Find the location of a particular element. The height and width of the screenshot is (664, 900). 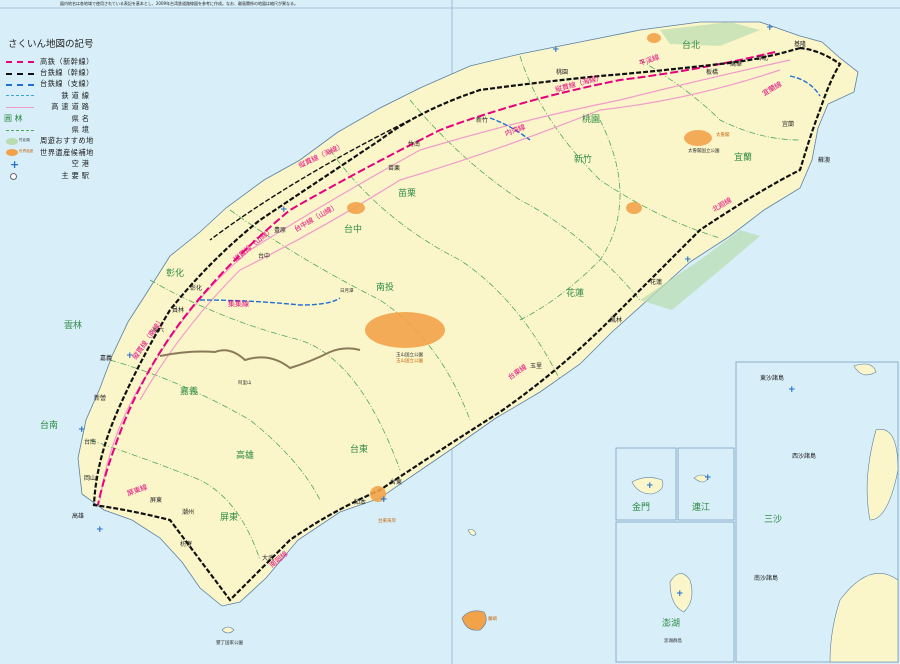

airport-icon-dongsha: + is located at coordinates (792, 390).